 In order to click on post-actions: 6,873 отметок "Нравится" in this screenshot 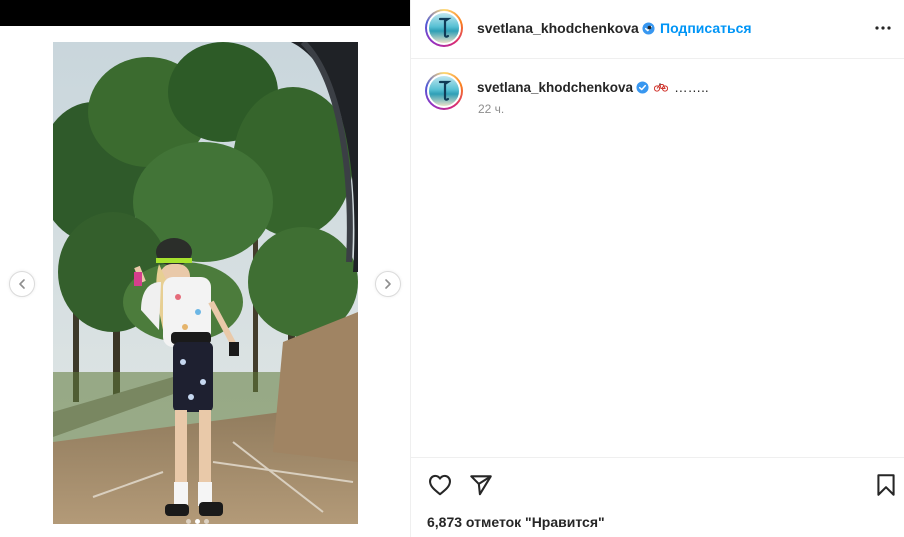, I will do `click(657, 497)`.